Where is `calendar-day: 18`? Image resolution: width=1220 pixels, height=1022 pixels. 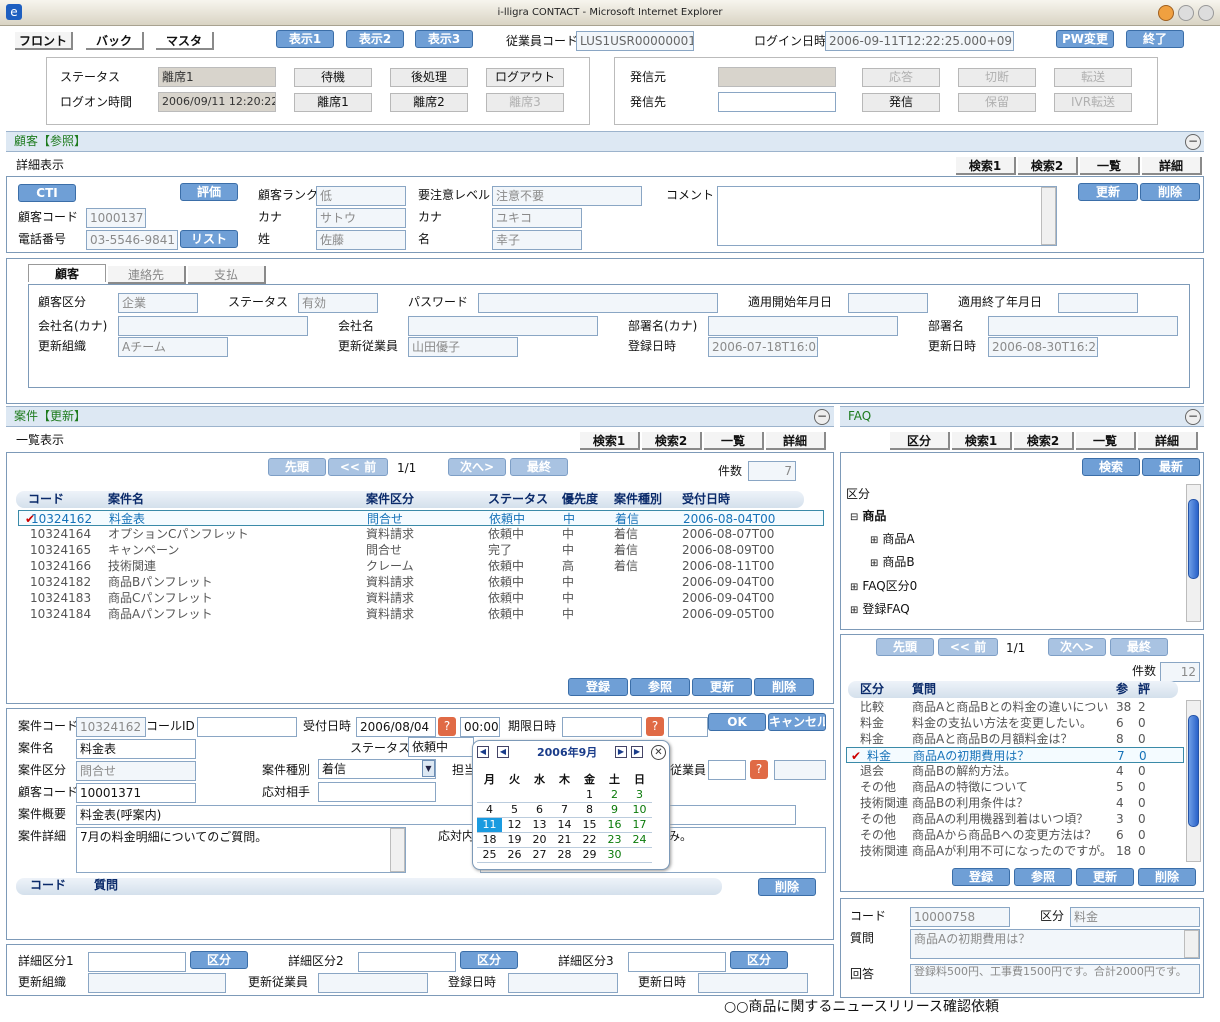 calendar-day: 18 is located at coordinates (489, 840).